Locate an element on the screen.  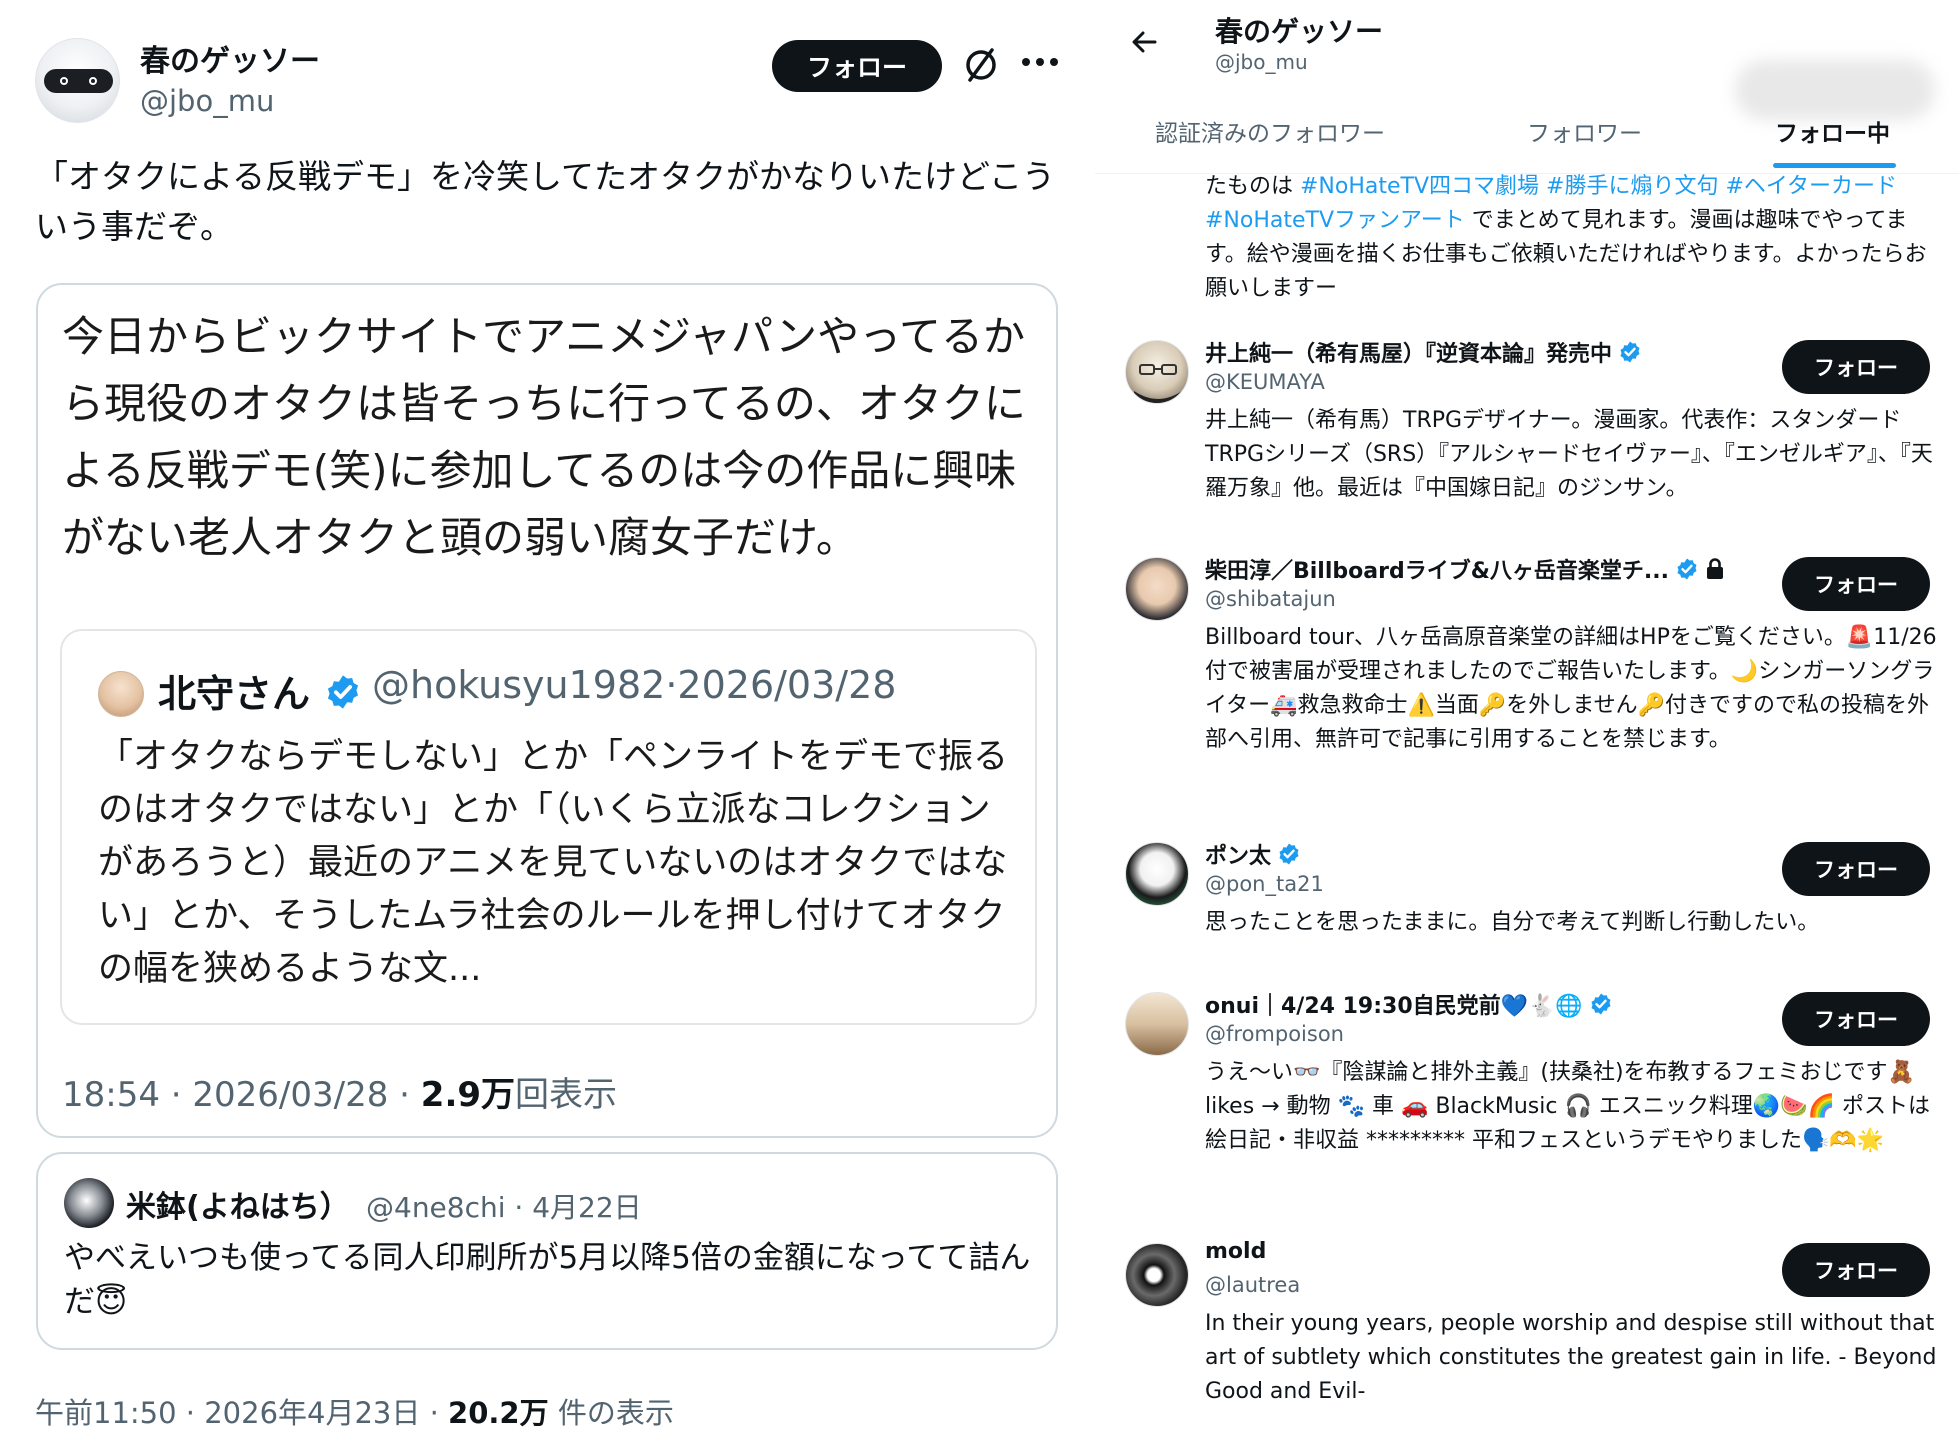
quoted-avatar is located at coordinates (121, 694).